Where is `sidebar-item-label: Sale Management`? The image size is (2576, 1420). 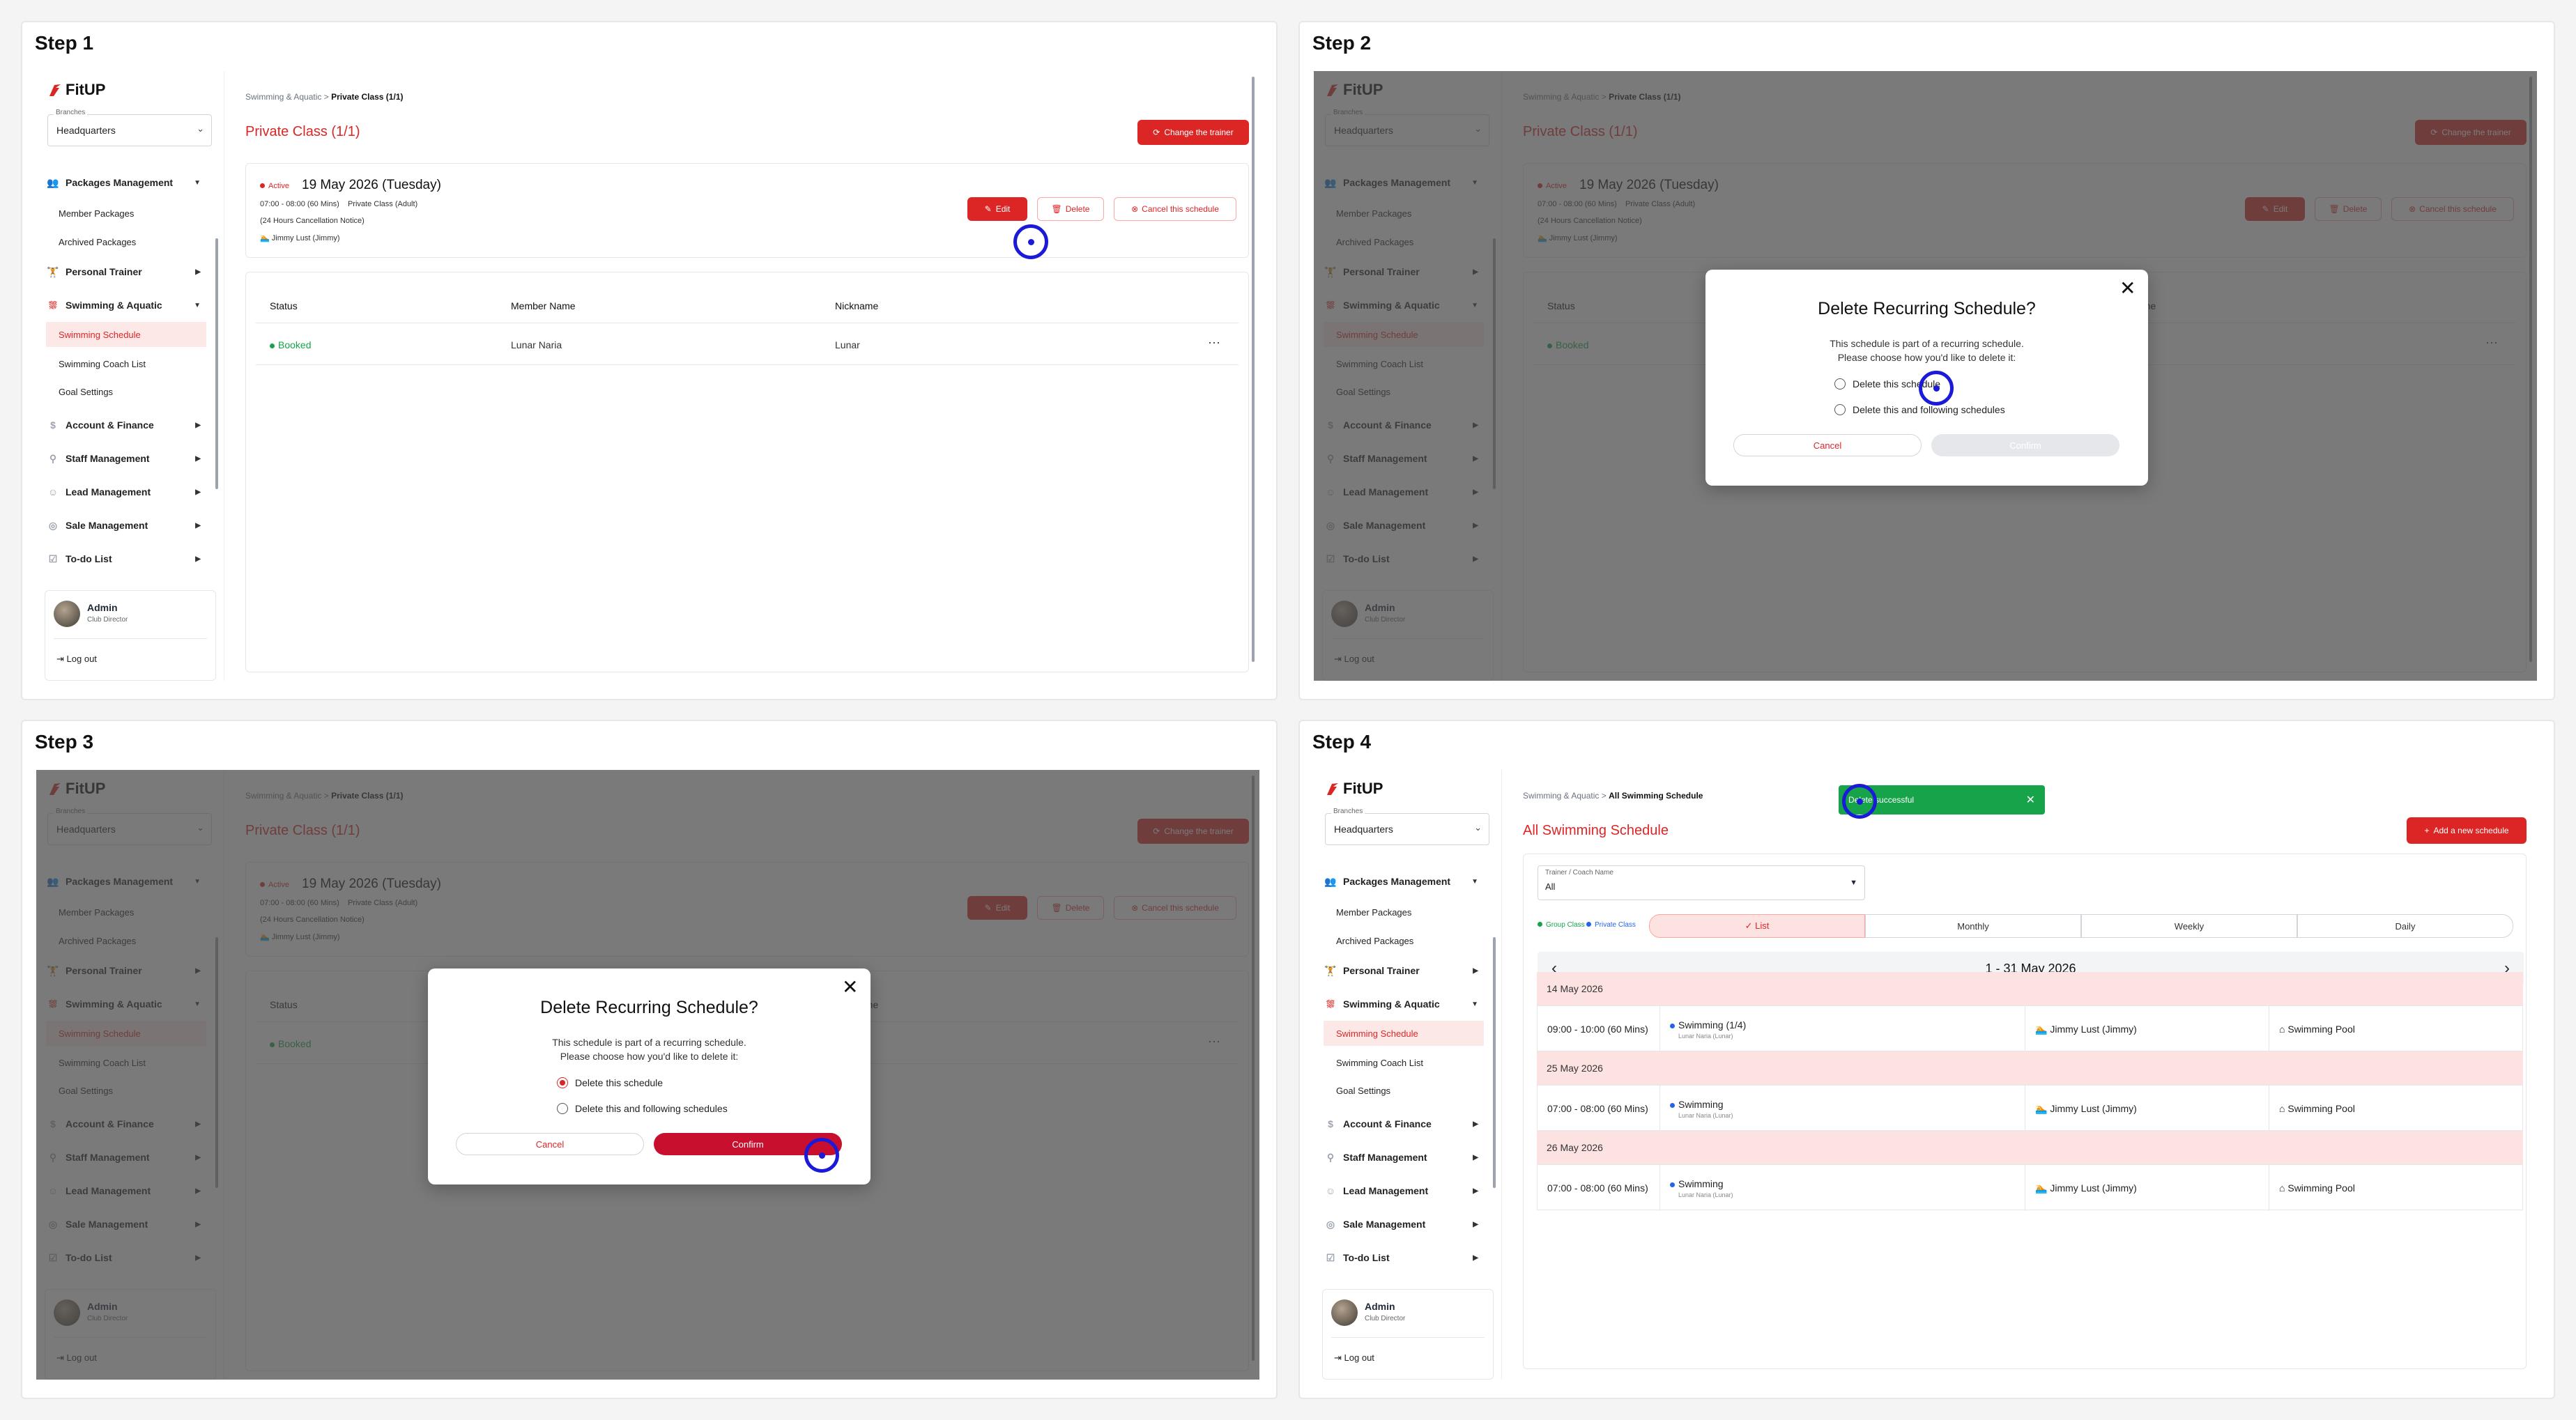 sidebar-item-label: Sale Management is located at coordinates (107, 525).